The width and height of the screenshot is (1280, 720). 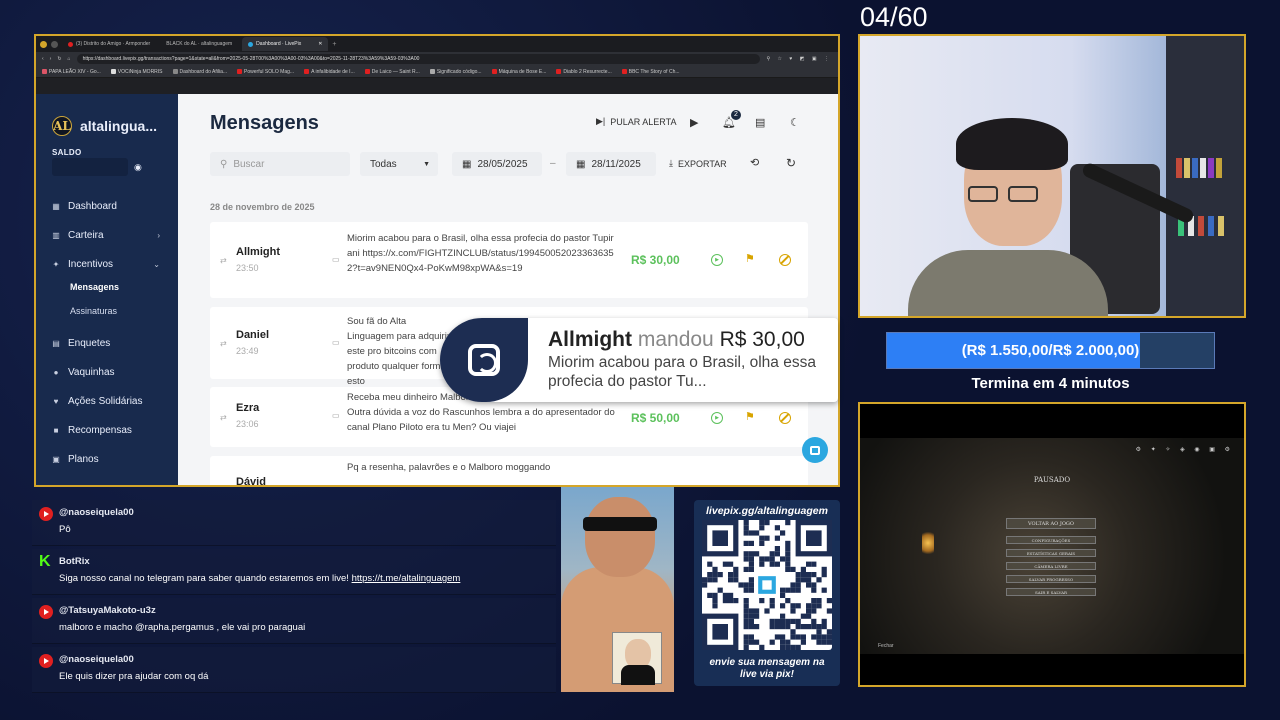 What do you see at coordinates (791, 163) in the screenshot?
I see `refresh-icon: ↻` at bounding box center [791, 163].